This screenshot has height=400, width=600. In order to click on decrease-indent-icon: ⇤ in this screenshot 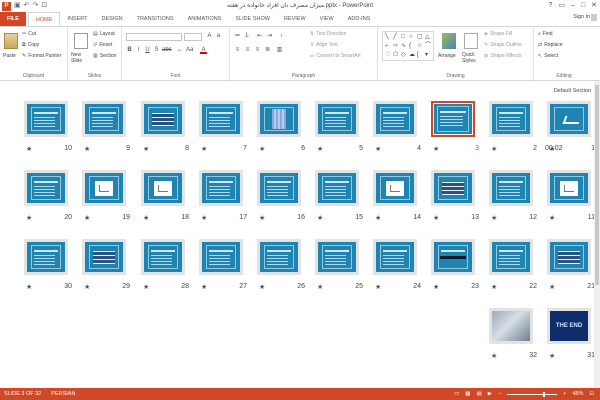, I will do `click(259, 36)`.